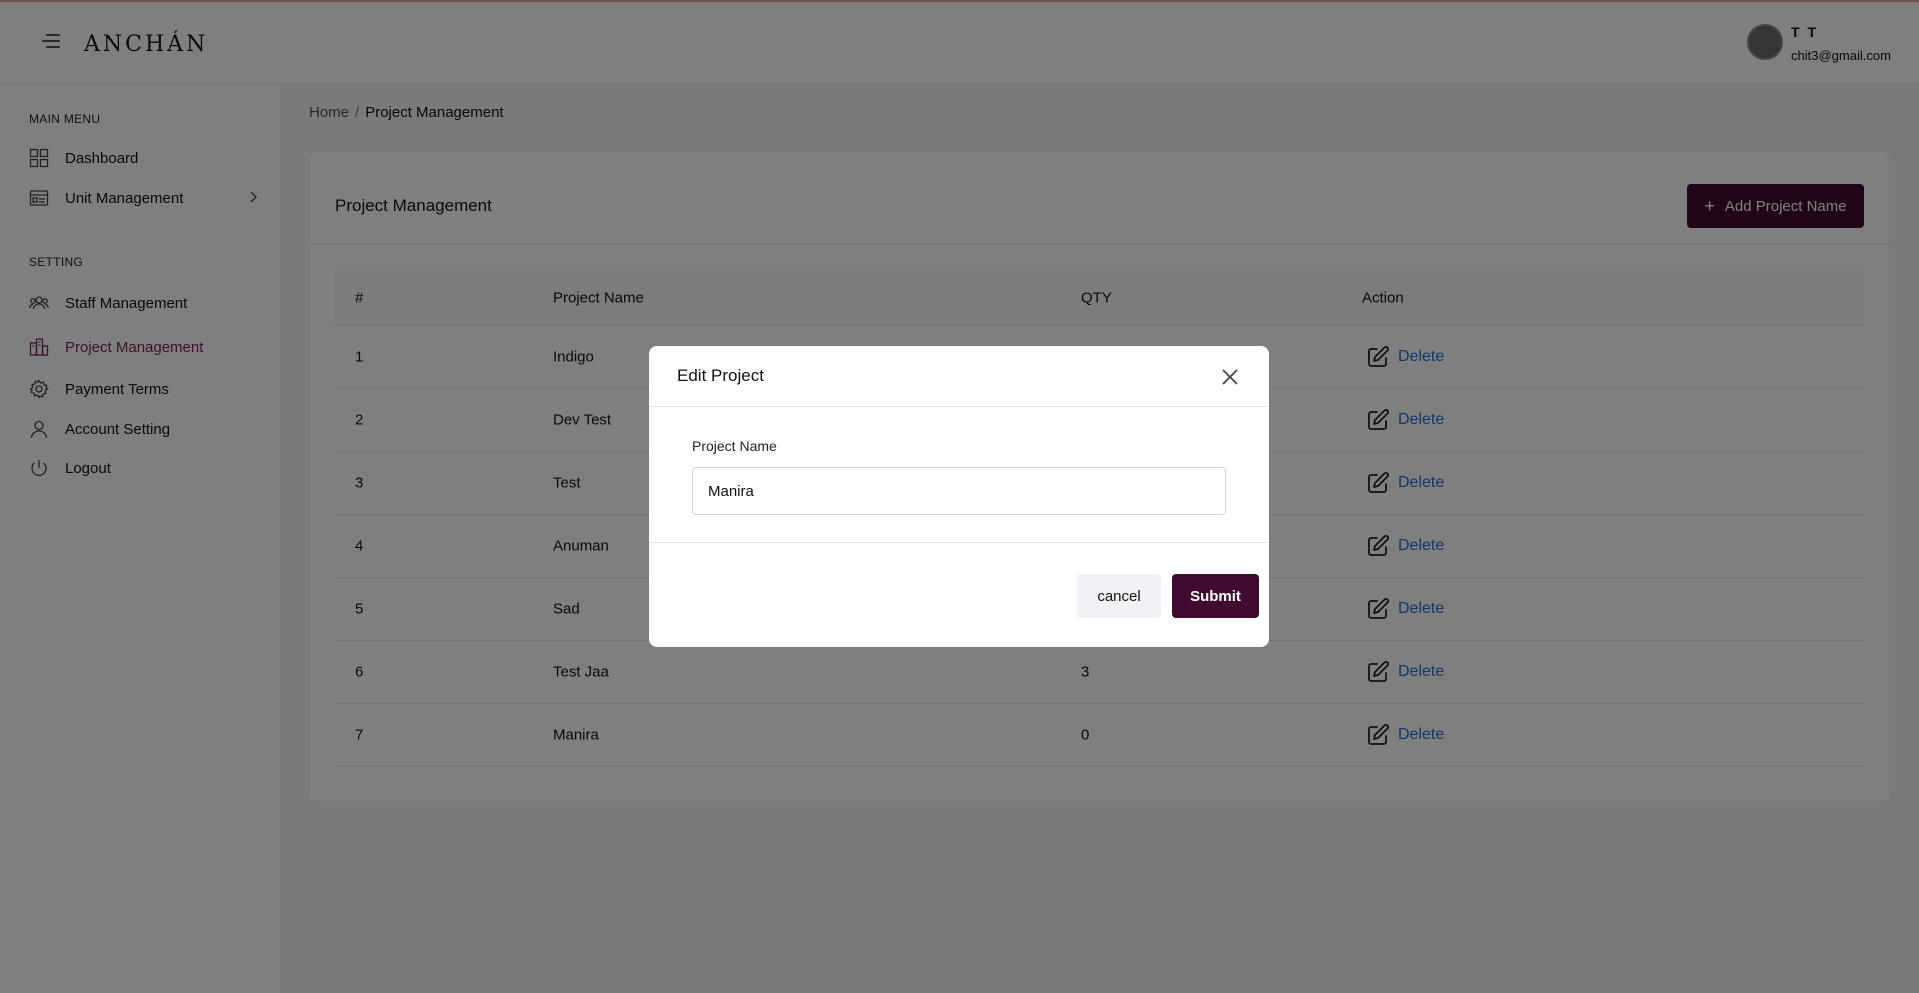 The width and height of the screenshot is (1919, 993). I want to click on close-icon, so click(1230, 377).